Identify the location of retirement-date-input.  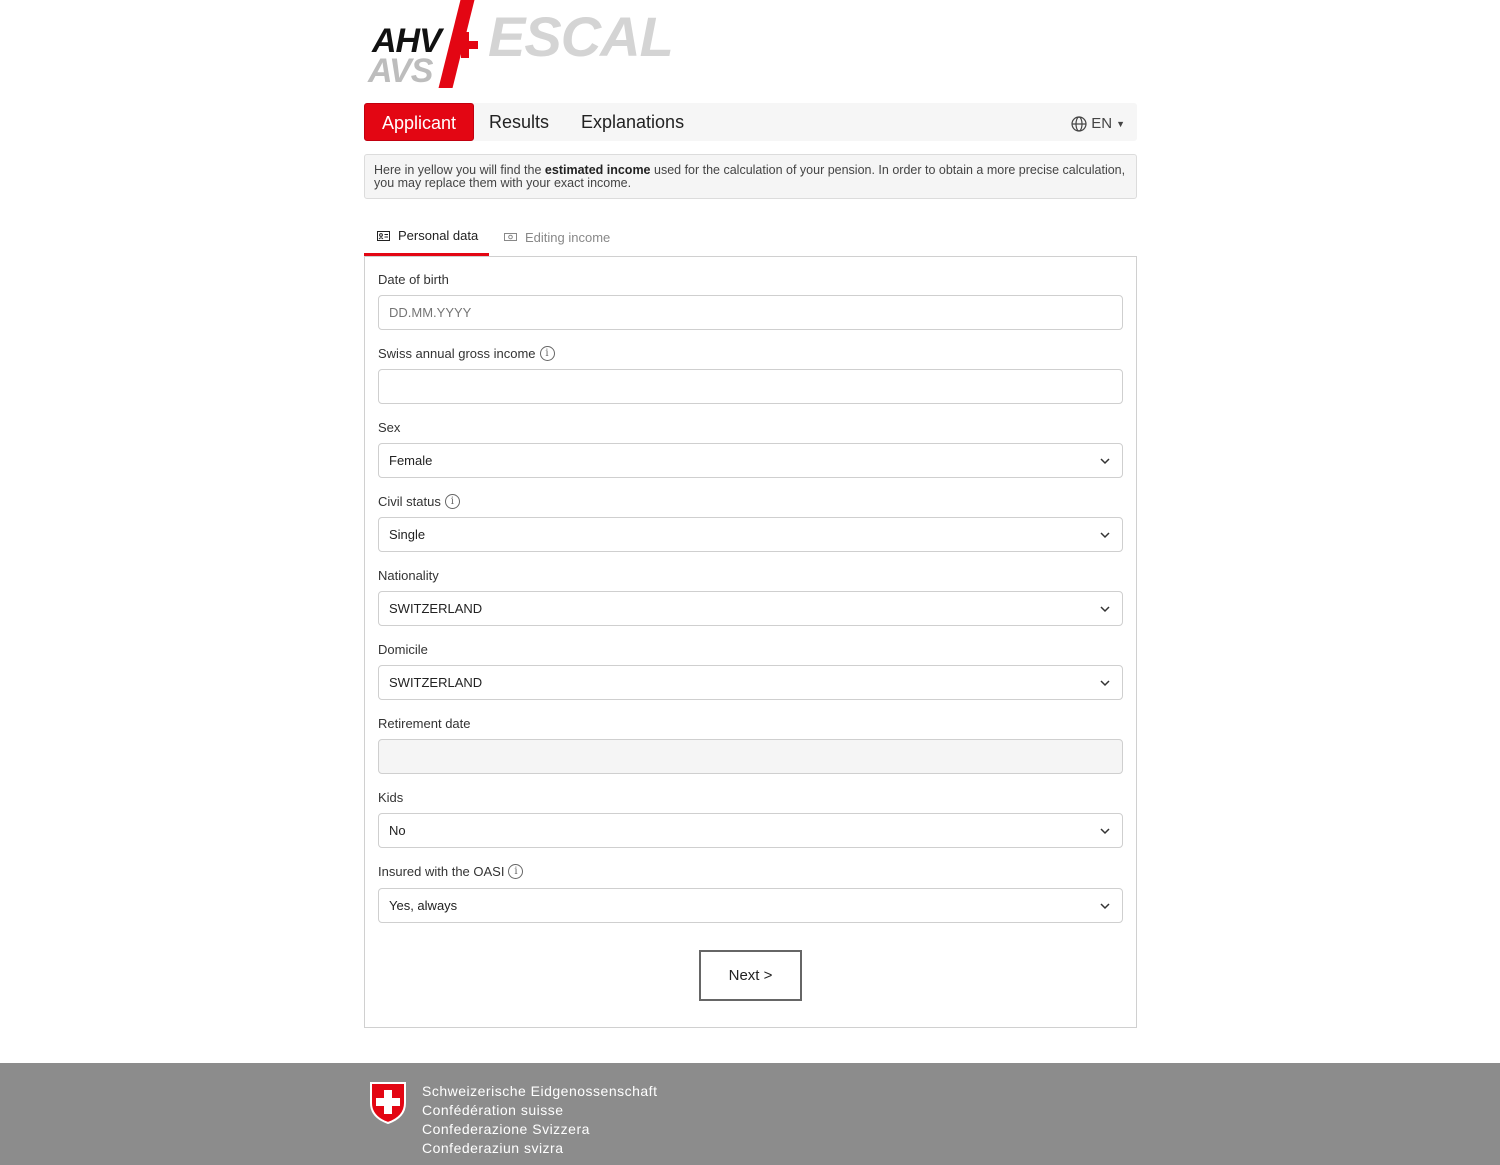
(750, 756).